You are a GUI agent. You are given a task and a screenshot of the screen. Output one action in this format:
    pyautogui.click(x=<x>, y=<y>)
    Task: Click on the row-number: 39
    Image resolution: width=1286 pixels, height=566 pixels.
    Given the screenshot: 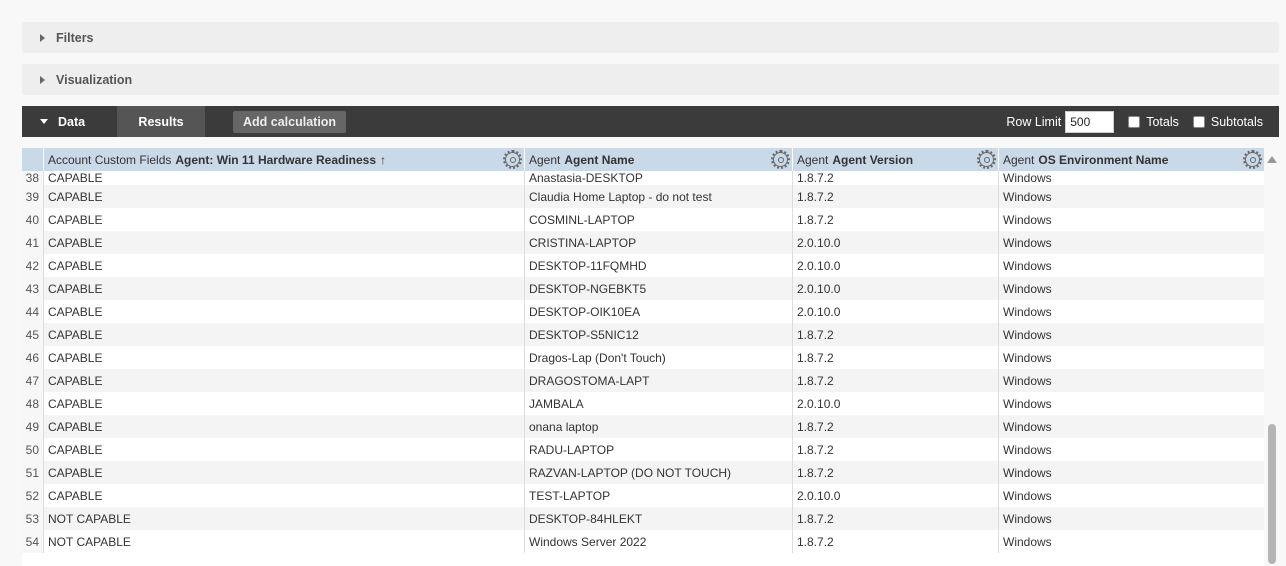 What is the action you would take?
    pyautogui.click(x=32, y=196)
    